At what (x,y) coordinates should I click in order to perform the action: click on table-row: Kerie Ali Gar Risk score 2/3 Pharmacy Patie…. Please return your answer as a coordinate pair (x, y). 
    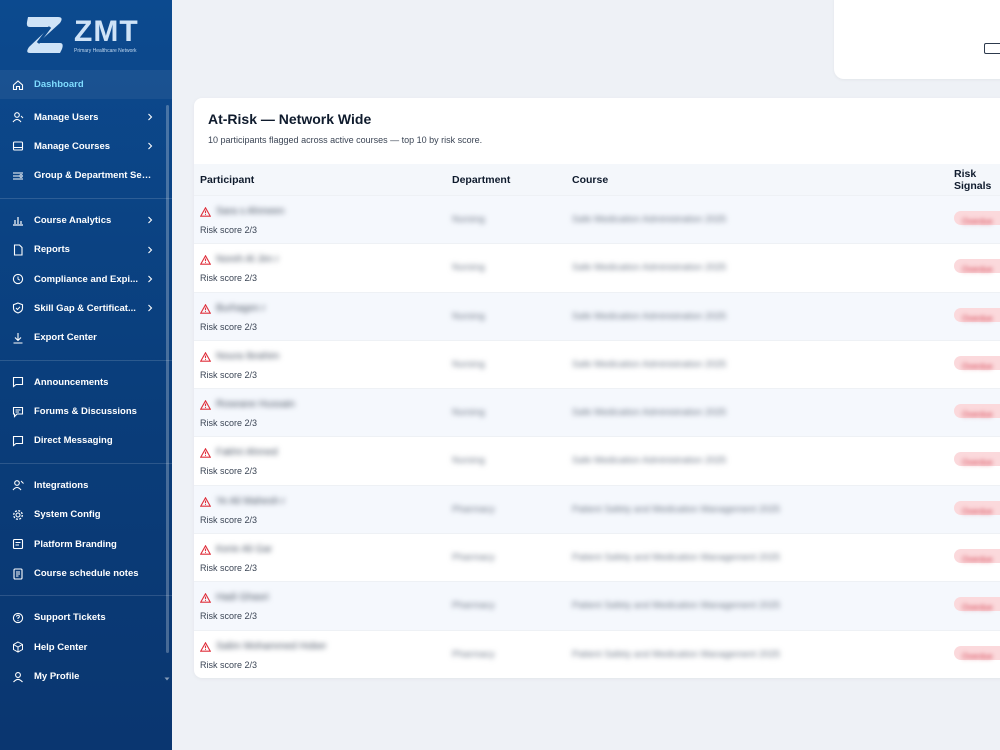
    Looking at the image, I should click on (597, 557).